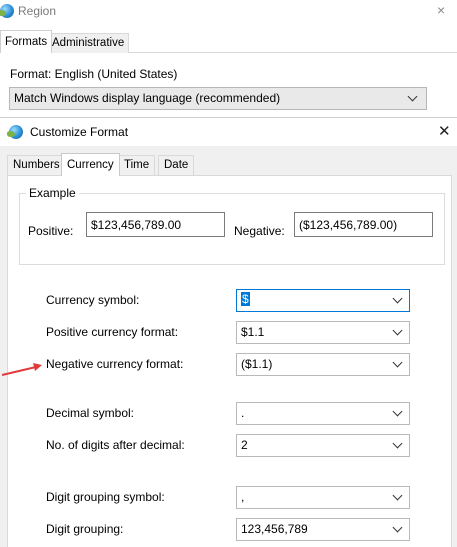 The height and width of the screenshot is (547, 457). Describe the element at coordinates (323, 497) in the screenshot. I see `digit-grouping-symbol-select: ,` at that location.